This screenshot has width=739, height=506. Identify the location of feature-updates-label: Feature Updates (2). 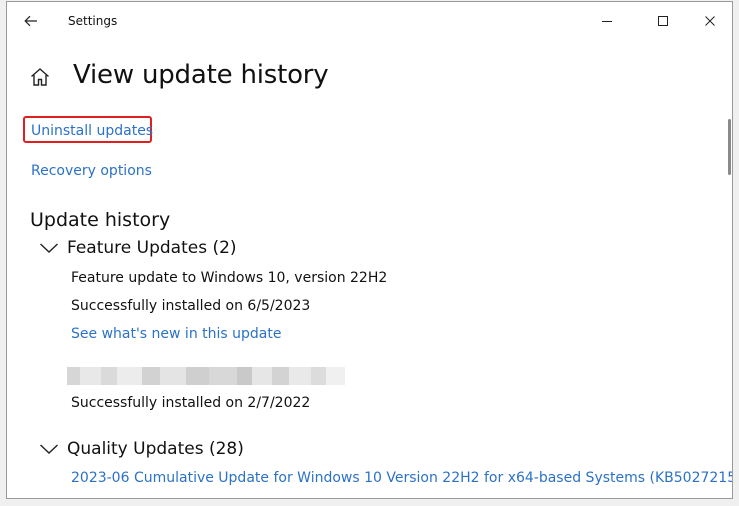
(152, 248).